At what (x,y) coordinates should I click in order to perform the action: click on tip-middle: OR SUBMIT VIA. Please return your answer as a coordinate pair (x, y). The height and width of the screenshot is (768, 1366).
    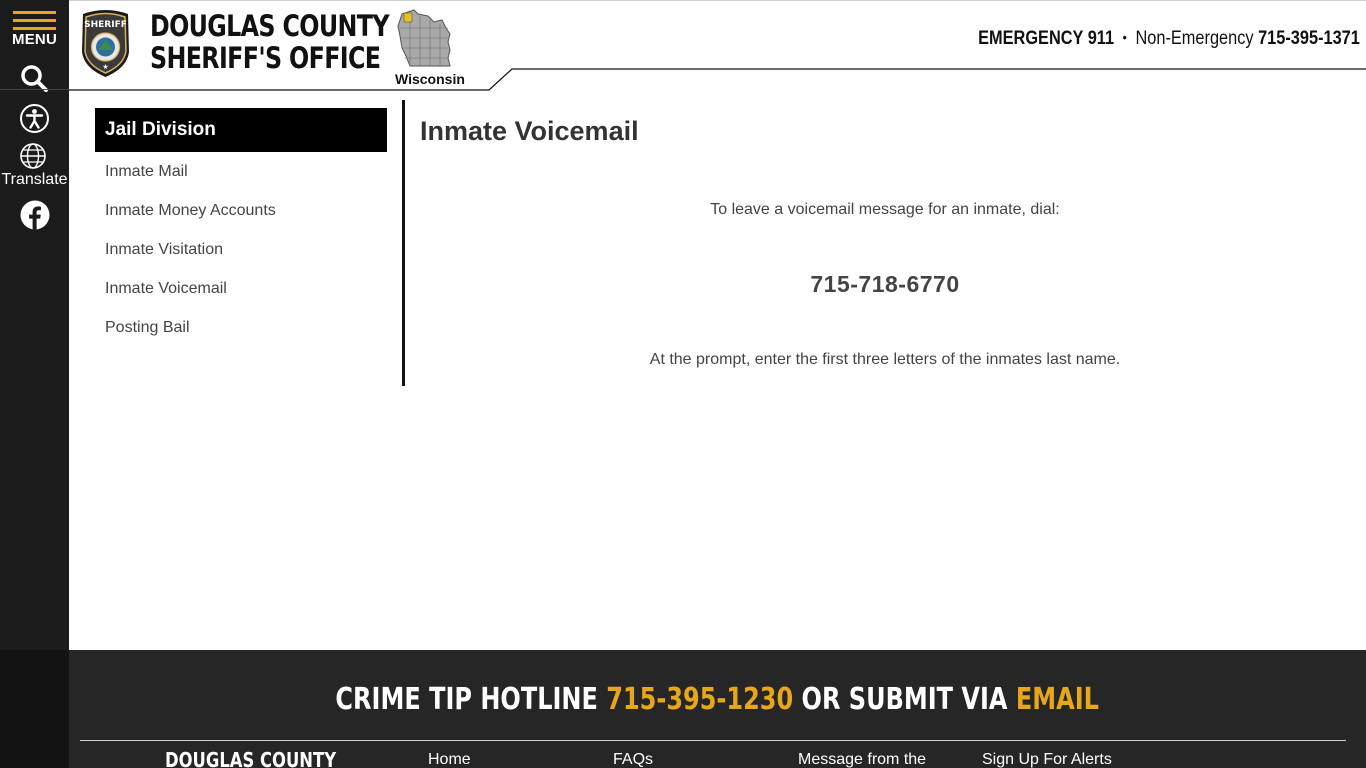
    Looking at the image, I should click on (904, 699).